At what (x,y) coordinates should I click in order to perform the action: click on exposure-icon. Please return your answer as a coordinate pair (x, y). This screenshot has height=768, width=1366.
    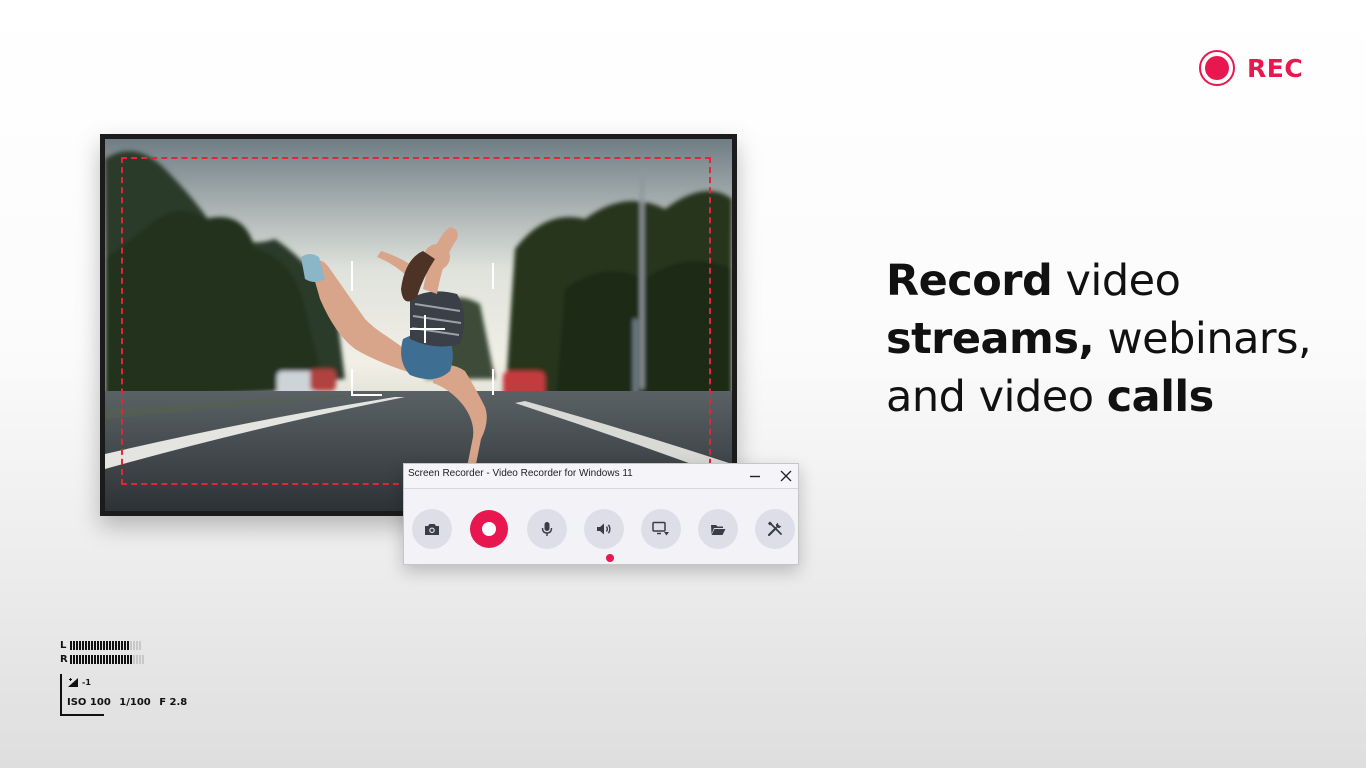
    Looking at the image, I should click on (73, 682).